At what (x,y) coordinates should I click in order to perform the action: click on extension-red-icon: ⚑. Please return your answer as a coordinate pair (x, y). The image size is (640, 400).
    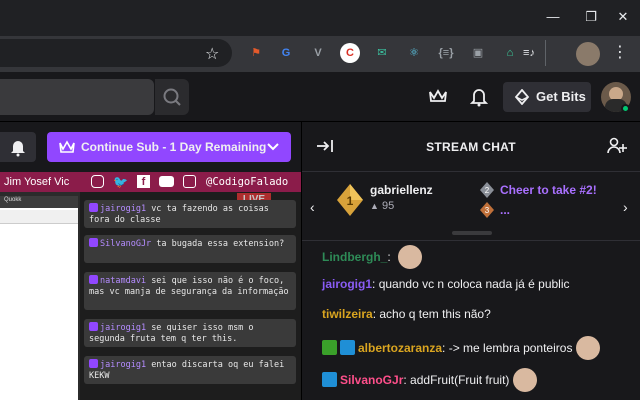
    Looking at the image, I should click on (256, 53).